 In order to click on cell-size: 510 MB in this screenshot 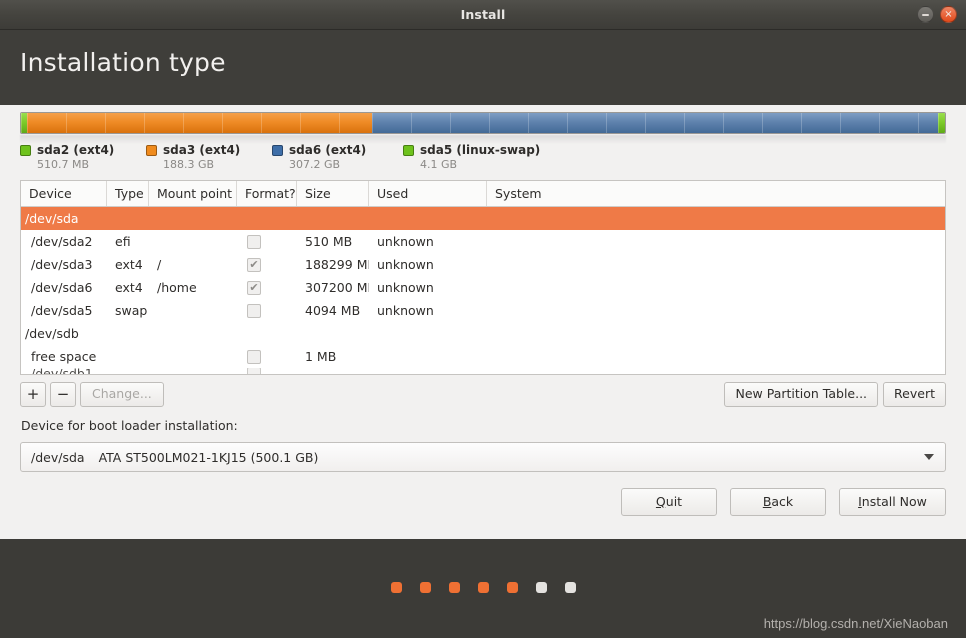, I will do `click(329, 241)`.